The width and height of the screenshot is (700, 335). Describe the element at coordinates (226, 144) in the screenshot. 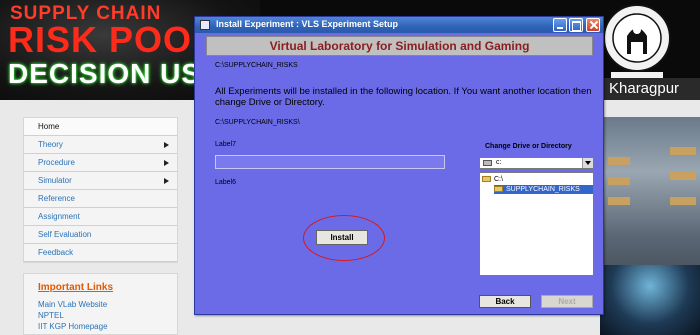

I see `label7: Label7` at that location.